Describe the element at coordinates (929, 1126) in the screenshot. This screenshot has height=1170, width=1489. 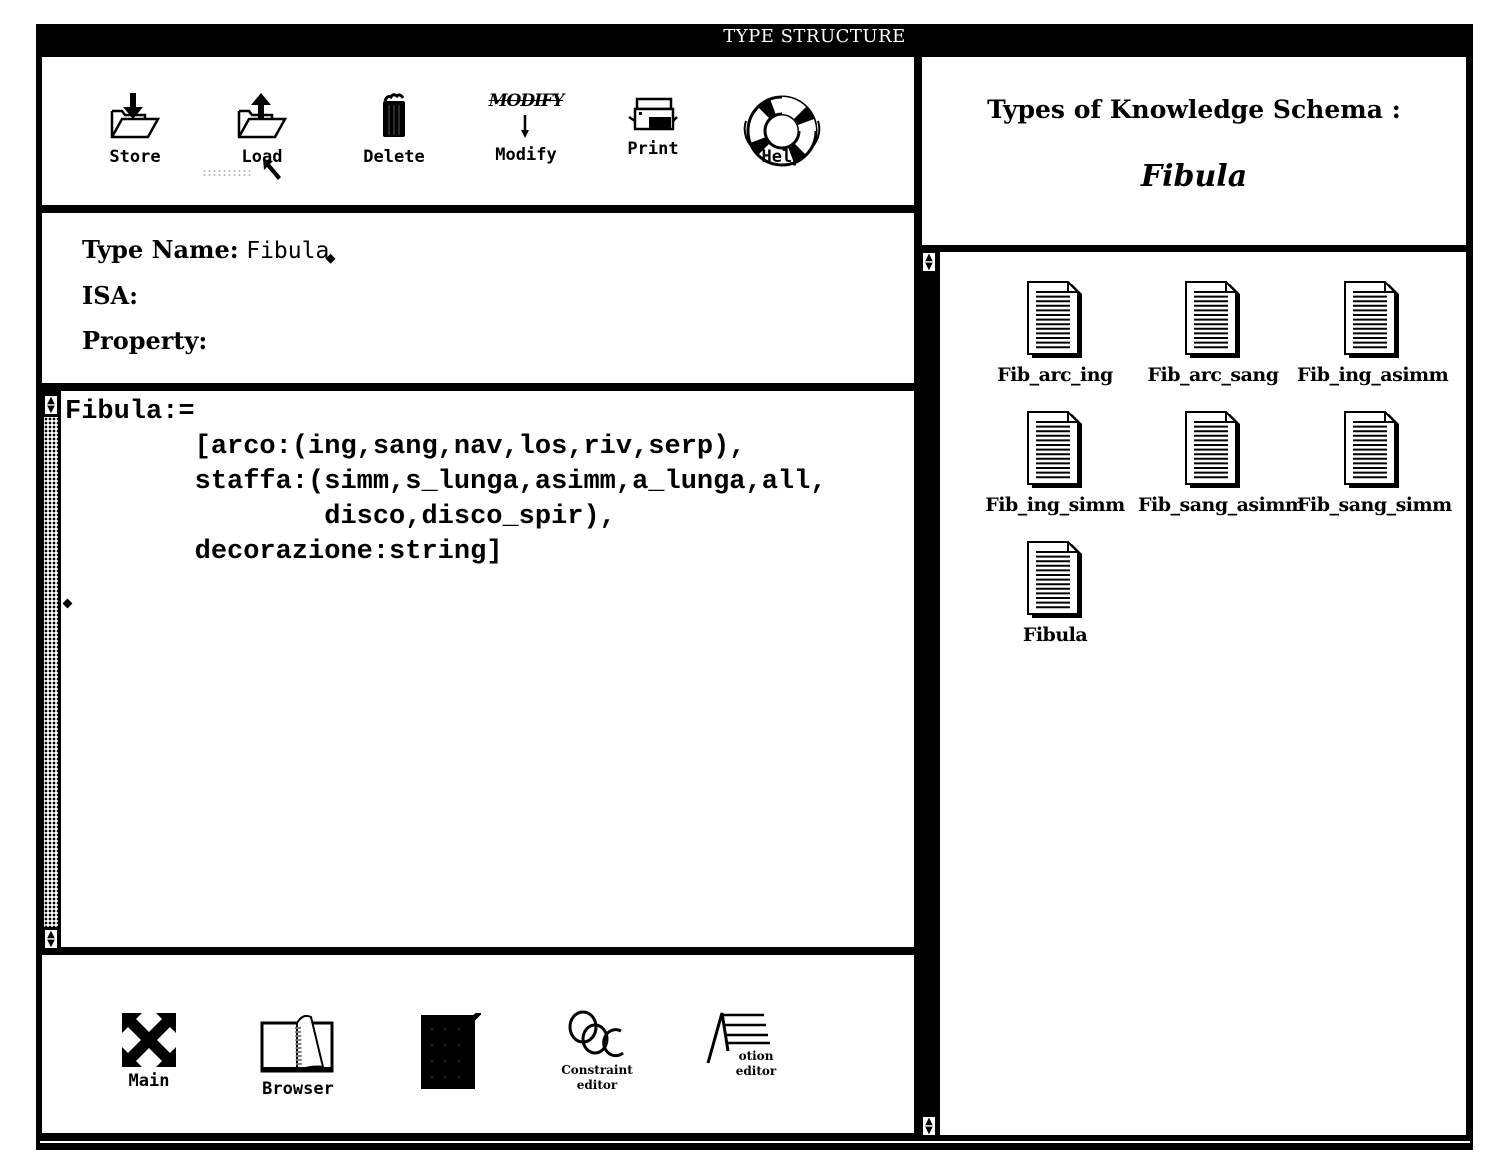
I see `documents-scroll-down-button: ▲ ▼` at that location.